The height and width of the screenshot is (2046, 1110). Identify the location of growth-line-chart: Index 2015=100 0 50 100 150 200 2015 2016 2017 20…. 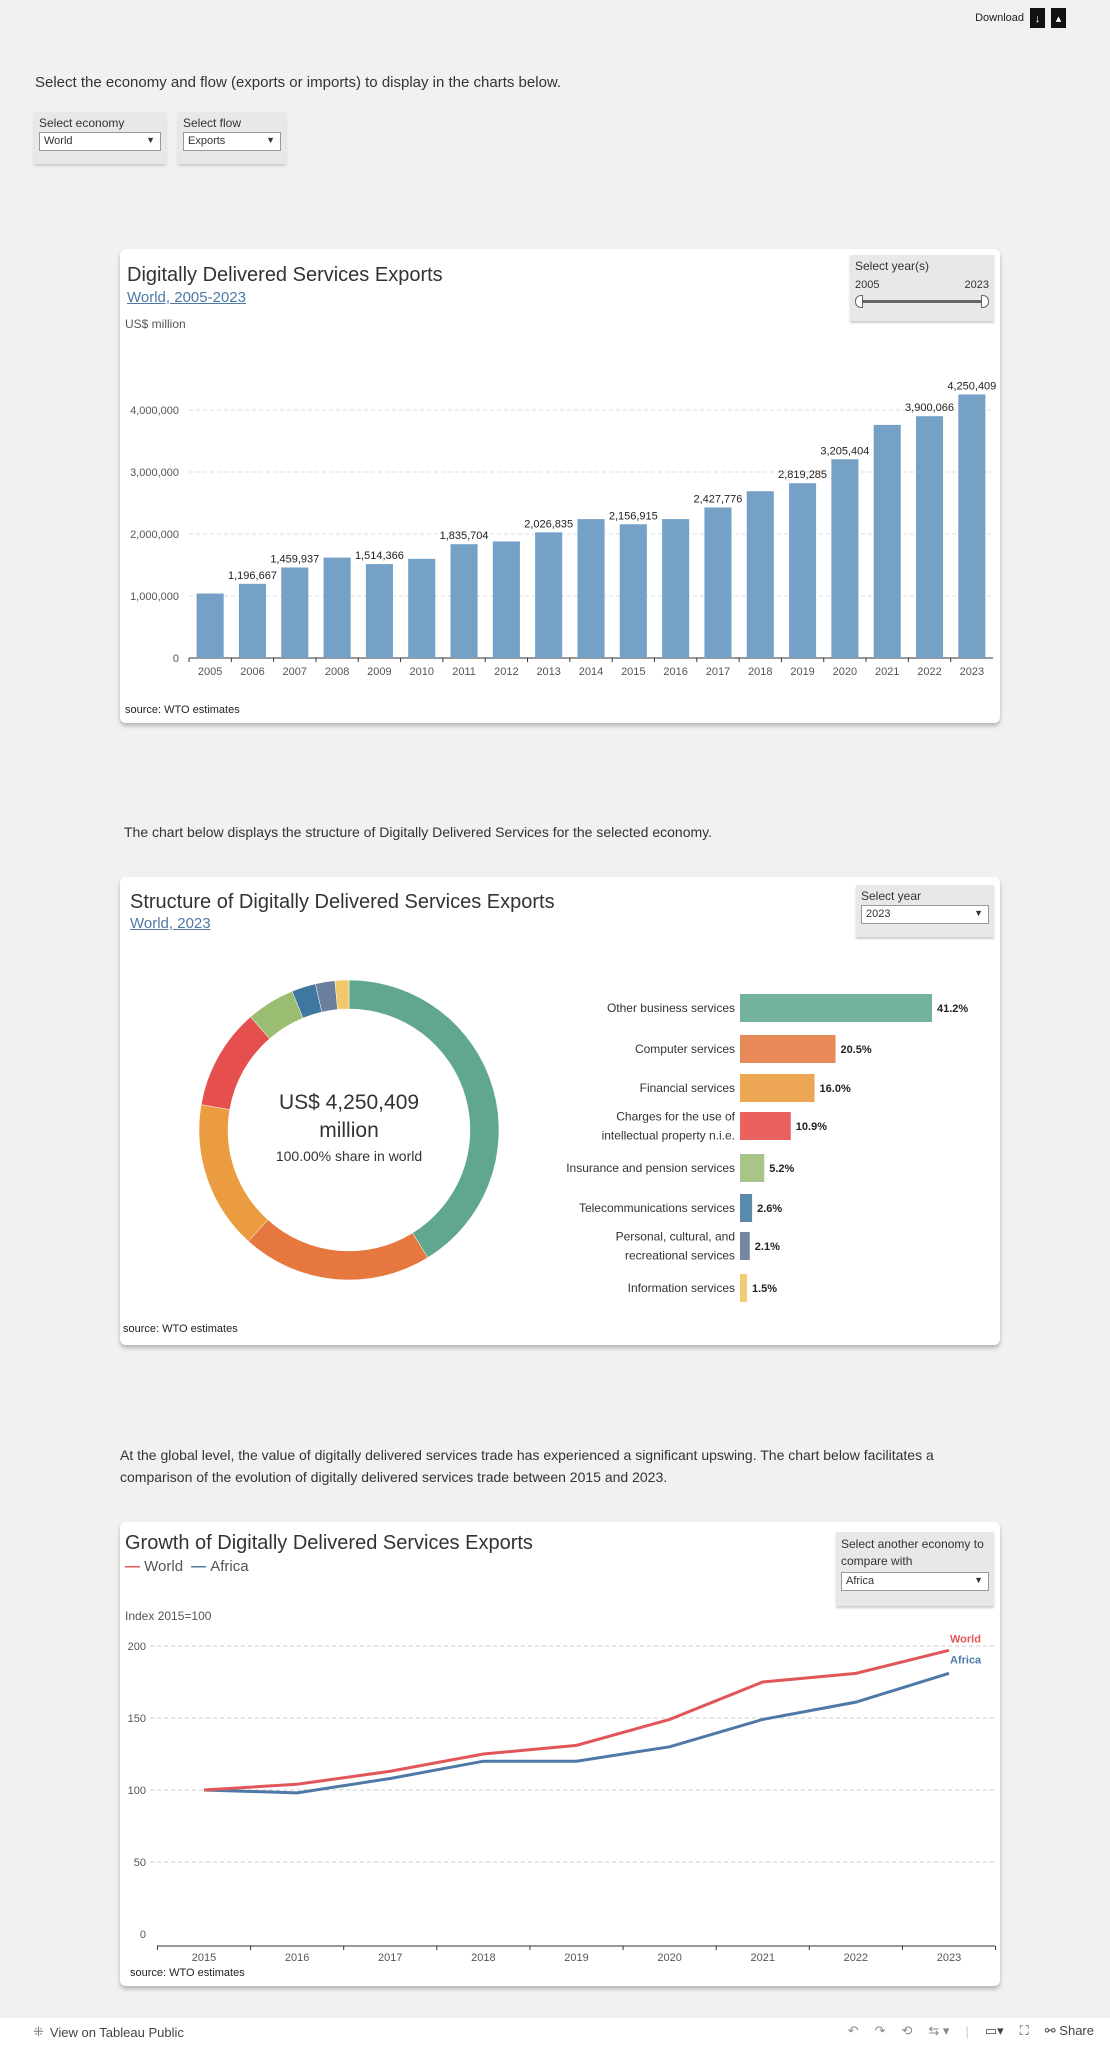
(561, 1786).